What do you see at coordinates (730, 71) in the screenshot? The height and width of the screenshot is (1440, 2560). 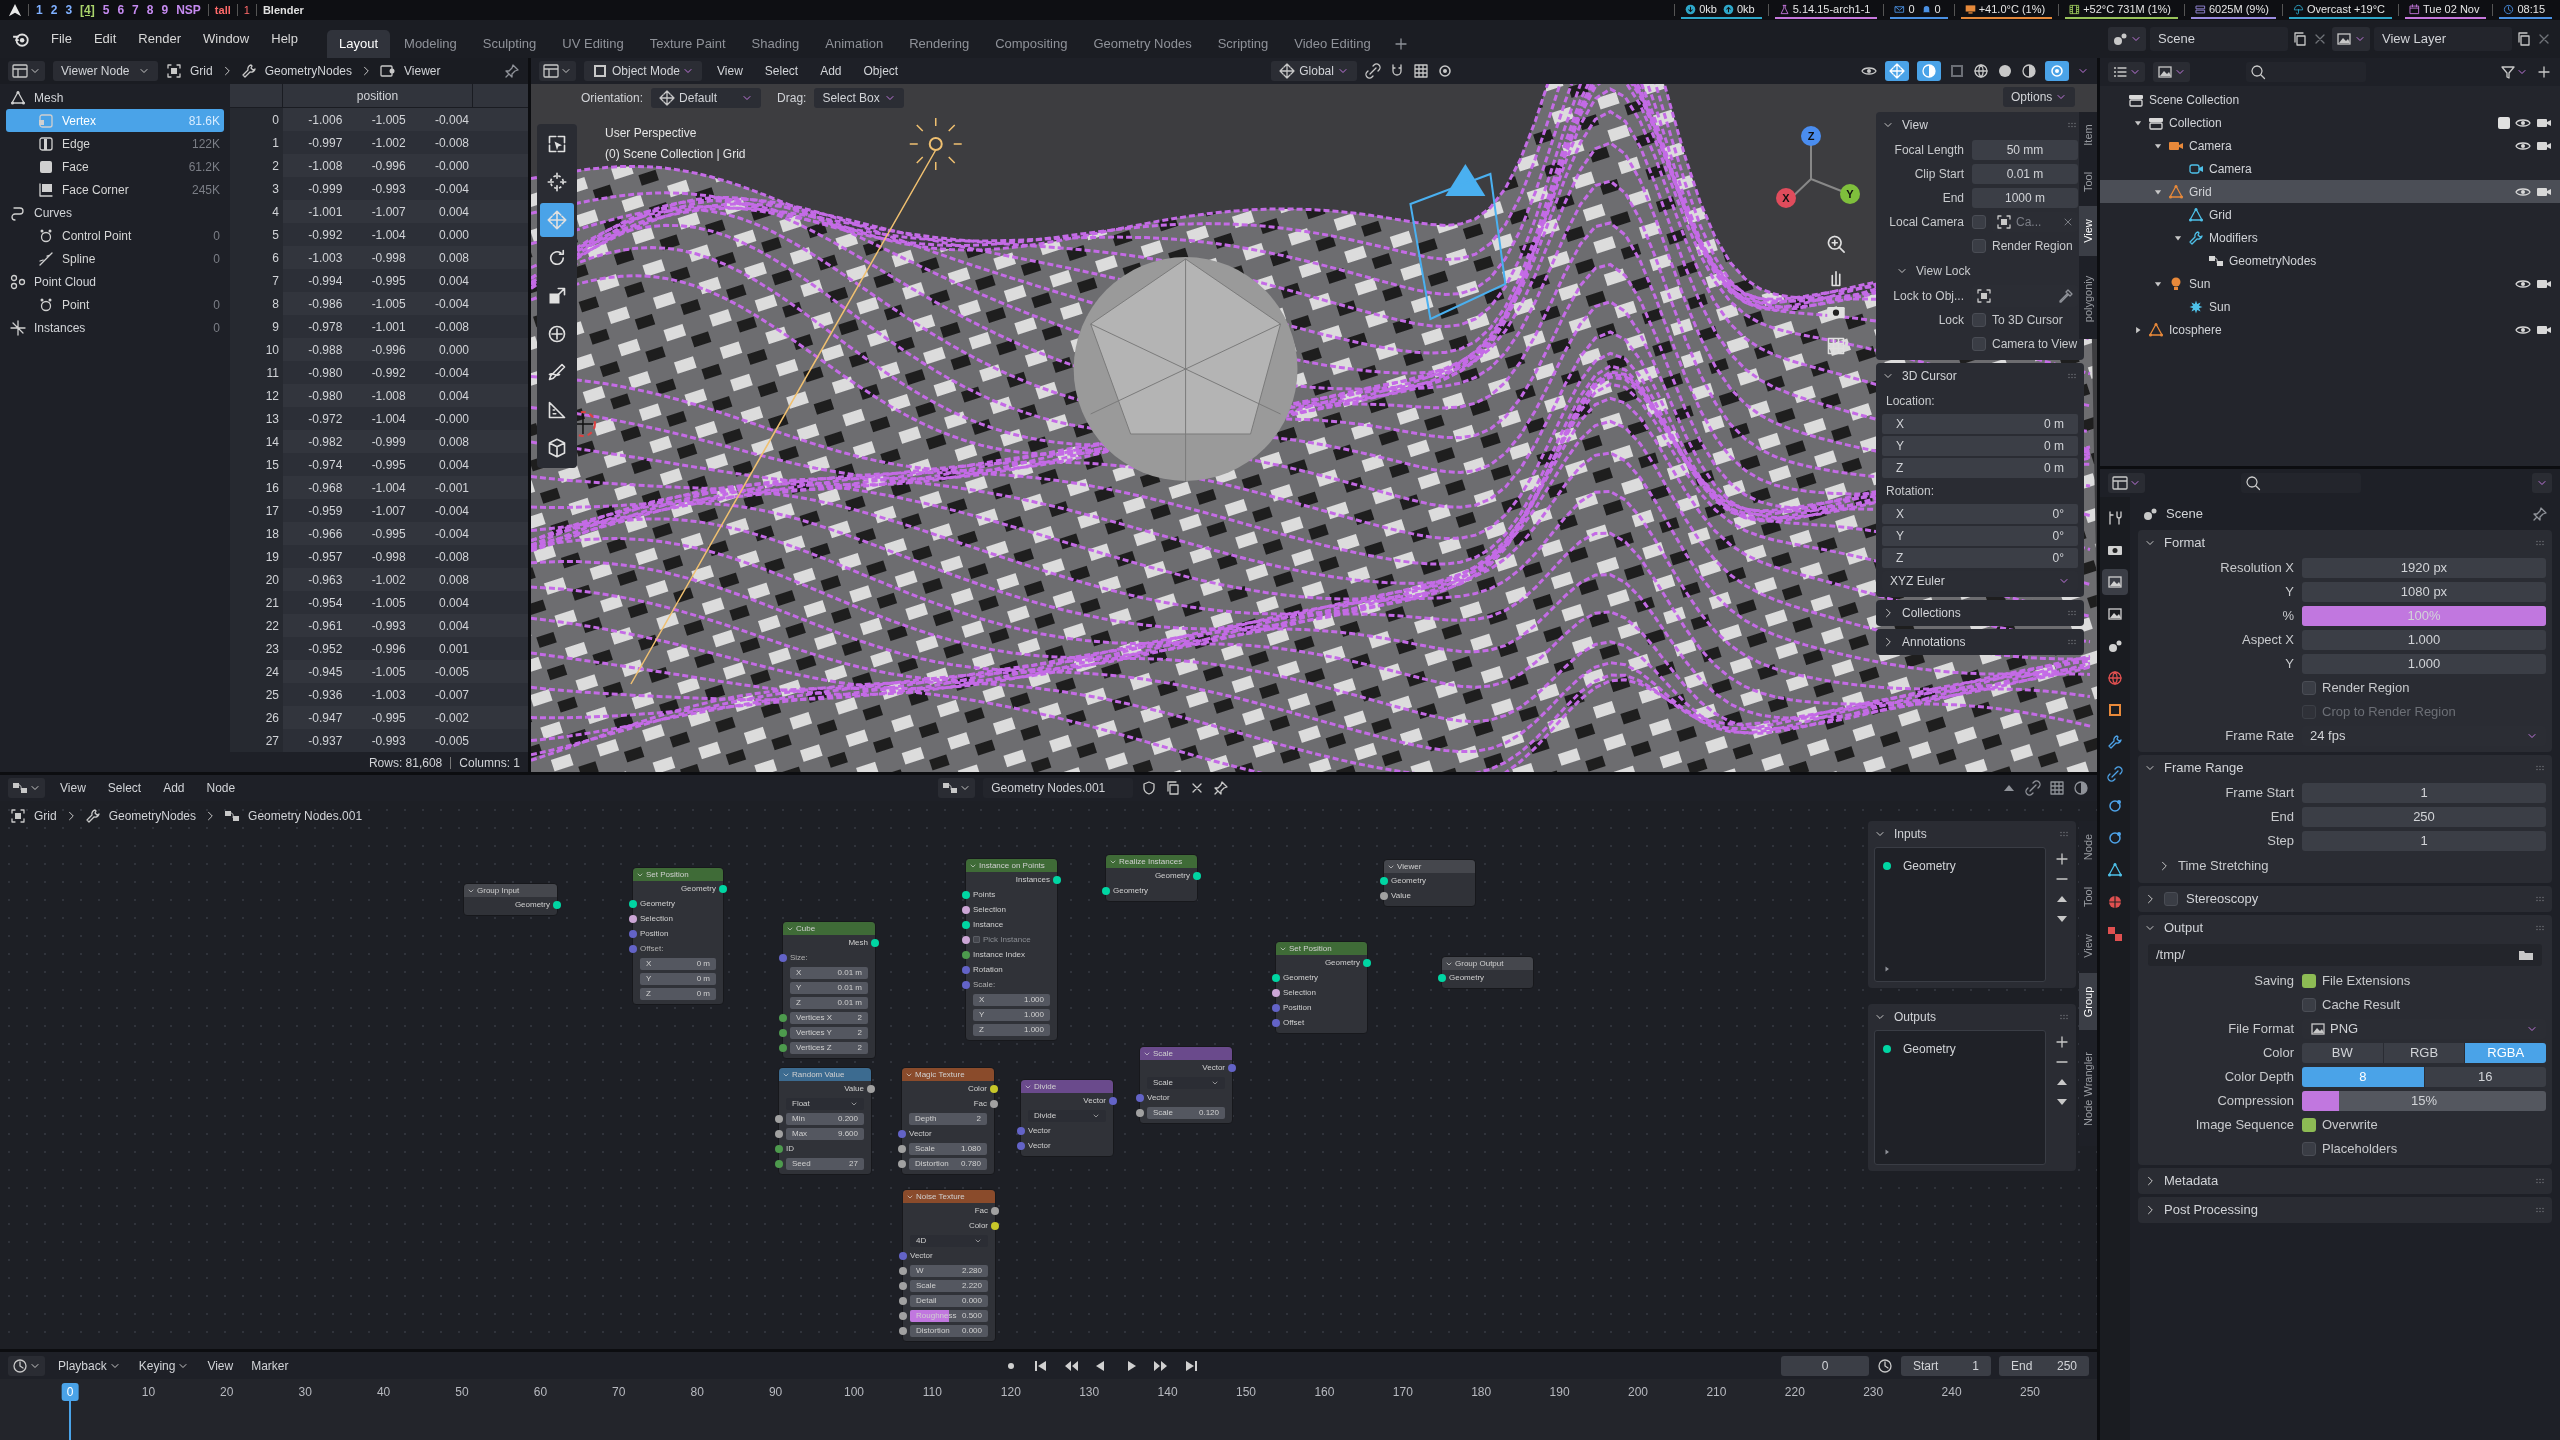 I see `menu-item: View` at bounding box center [730, 71].